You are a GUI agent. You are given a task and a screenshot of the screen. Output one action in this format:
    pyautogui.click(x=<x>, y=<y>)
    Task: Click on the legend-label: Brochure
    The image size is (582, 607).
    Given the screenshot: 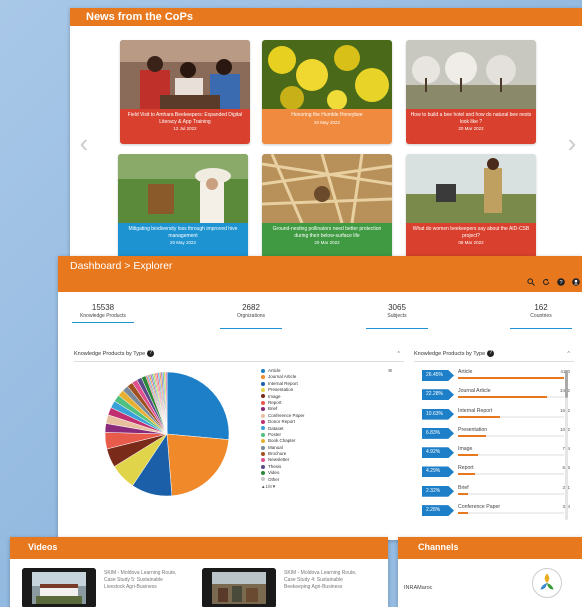 What is the action you would take?
    pyautogui.click(x=277, y=454)
    